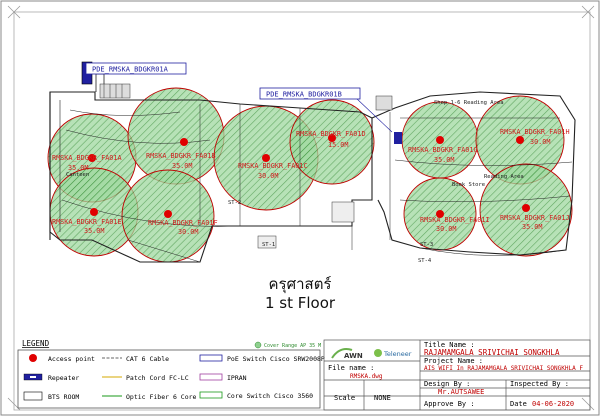  Describe the element at coordinates (183, 223) in the screenshot. I see `ap-label-name: RMSKA_BDGKR_FA01F` at that location.